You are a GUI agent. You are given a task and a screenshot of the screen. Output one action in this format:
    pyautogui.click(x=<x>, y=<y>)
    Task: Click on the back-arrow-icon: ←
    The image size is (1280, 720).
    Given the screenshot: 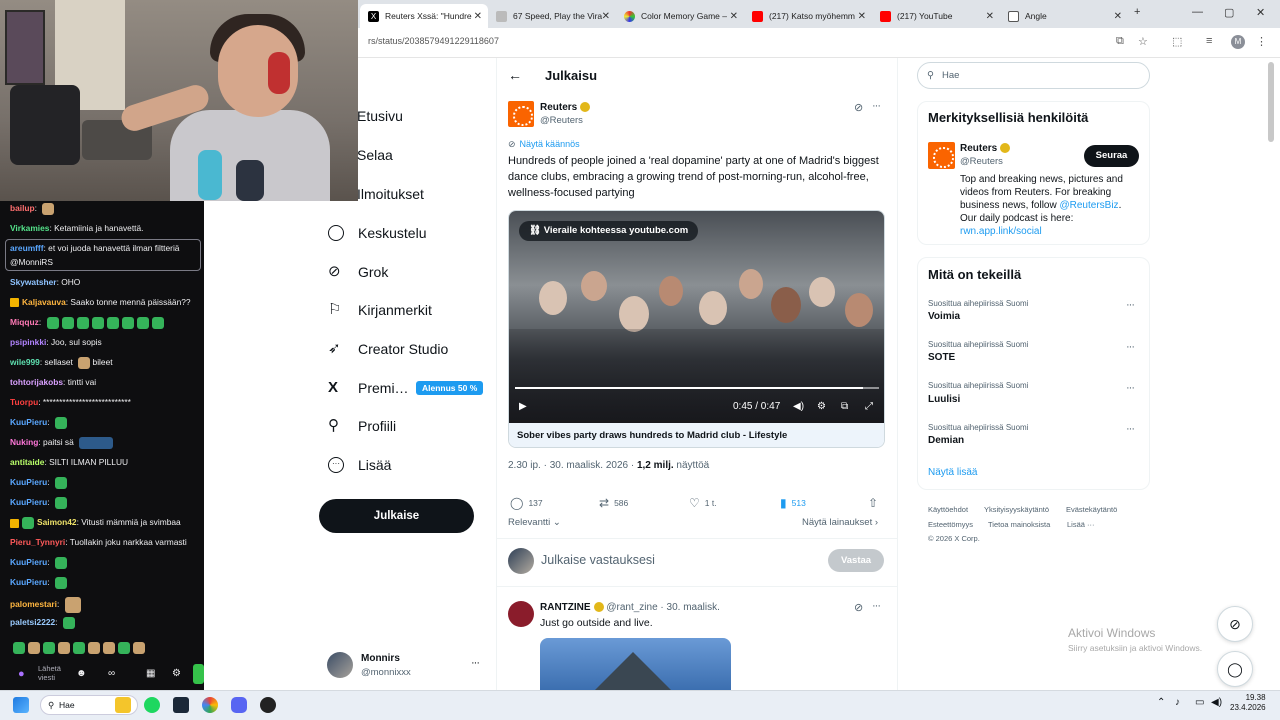 What is the action you would take?
    pyautogui.click(x=515, y=75)
    